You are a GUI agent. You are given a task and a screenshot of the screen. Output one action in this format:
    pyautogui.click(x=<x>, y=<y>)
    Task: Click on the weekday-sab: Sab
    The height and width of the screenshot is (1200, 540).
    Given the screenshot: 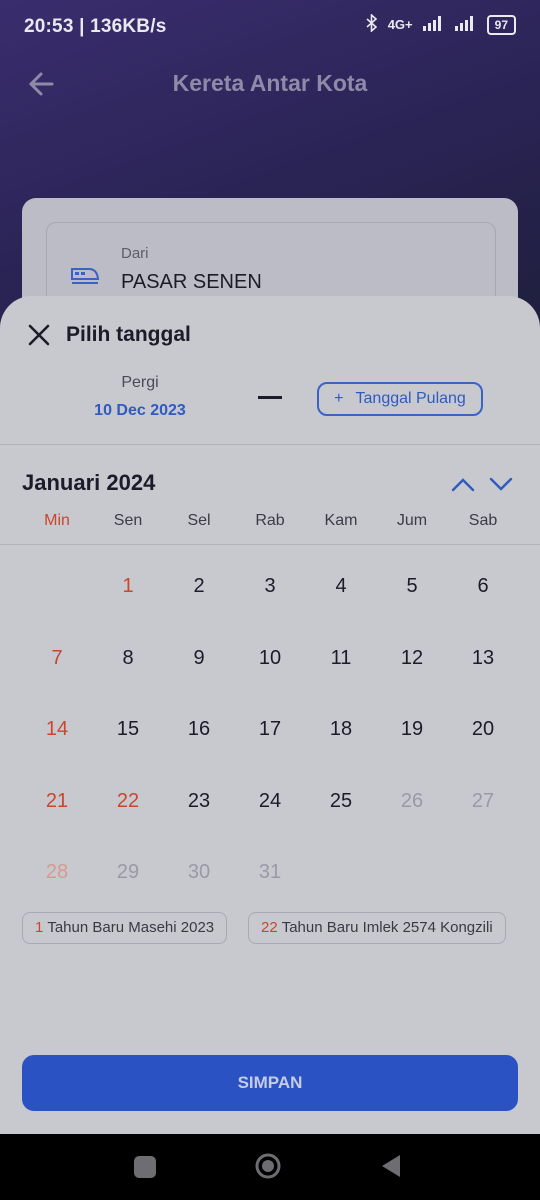 What is the action you would take?
    pyautogui.click(x=483, y=520)
    